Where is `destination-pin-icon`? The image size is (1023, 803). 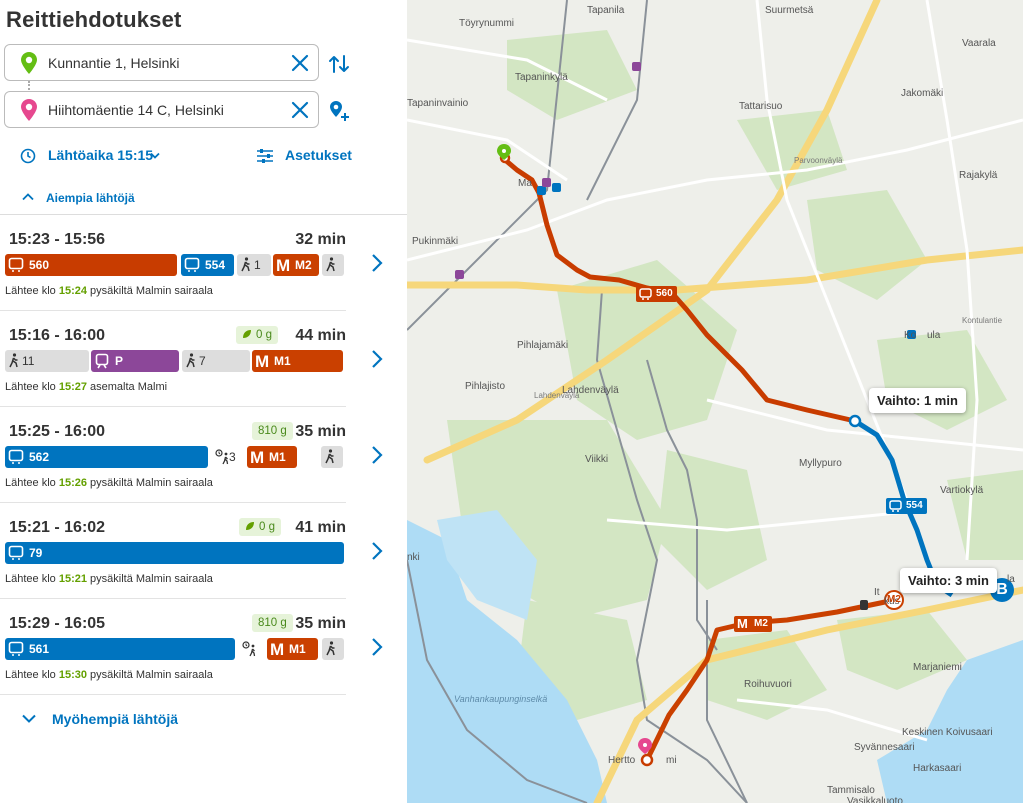
destination-pin-icon is located at coordinates (29, 110).